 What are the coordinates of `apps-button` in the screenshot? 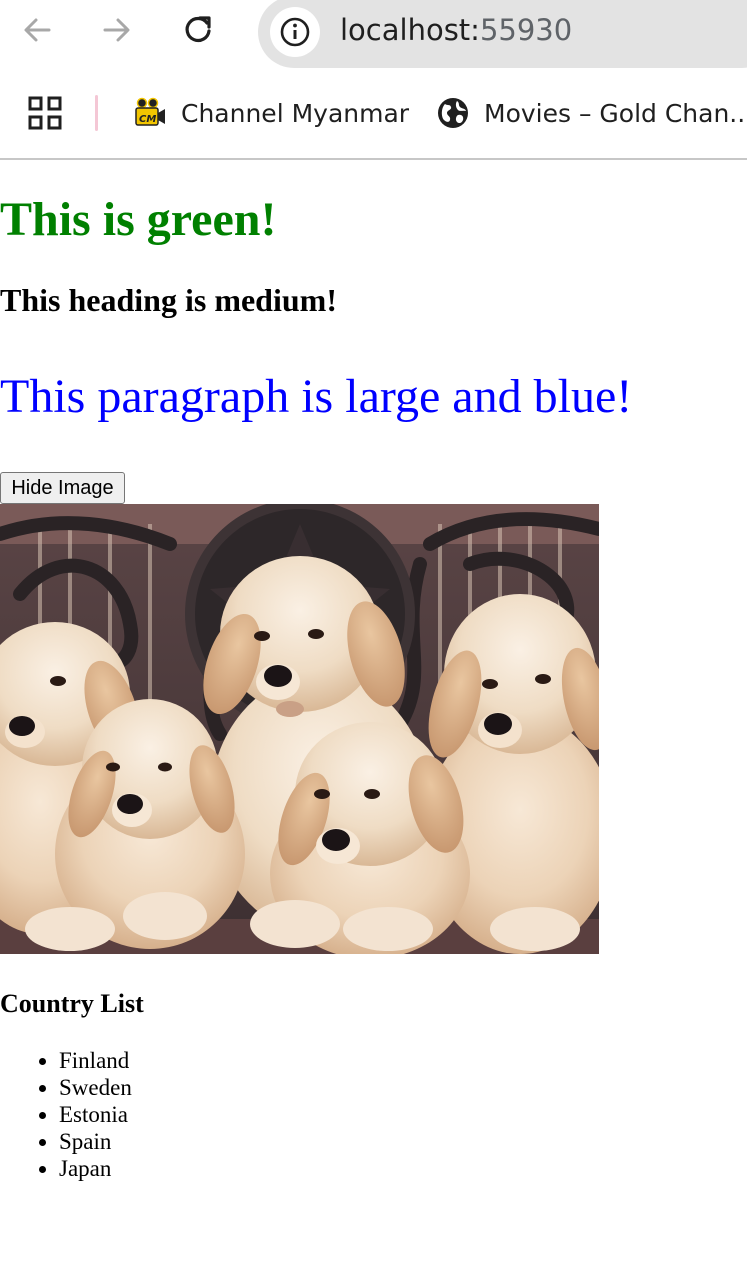 It's located at (45, 113).